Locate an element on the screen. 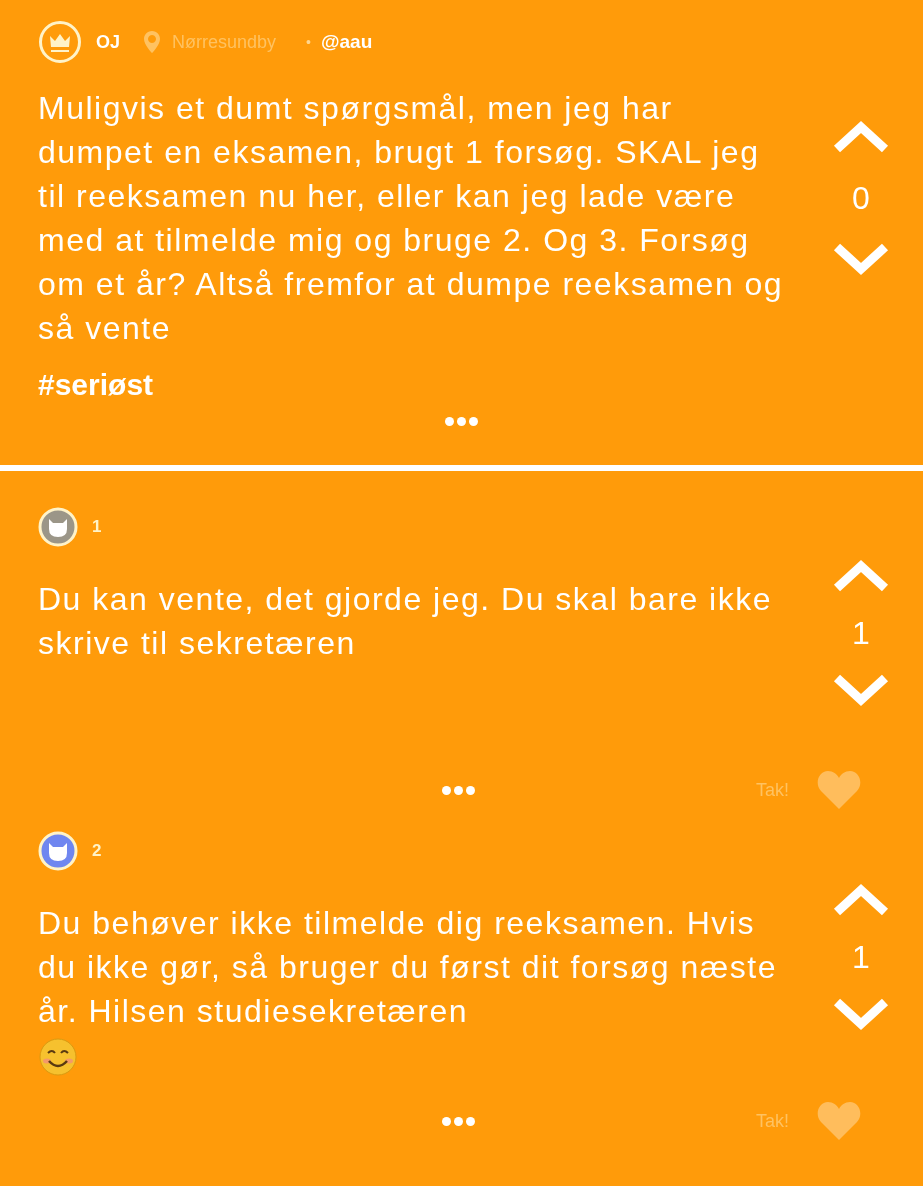 The width and height of the screenshot is (923, 1186). vote-count: 0 is located at coordinates (861, 198).